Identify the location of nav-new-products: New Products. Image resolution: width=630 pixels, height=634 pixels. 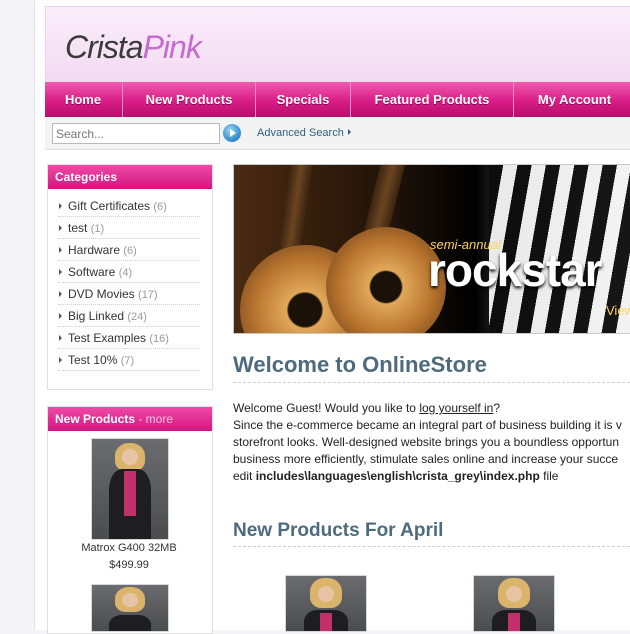
(189, 99).